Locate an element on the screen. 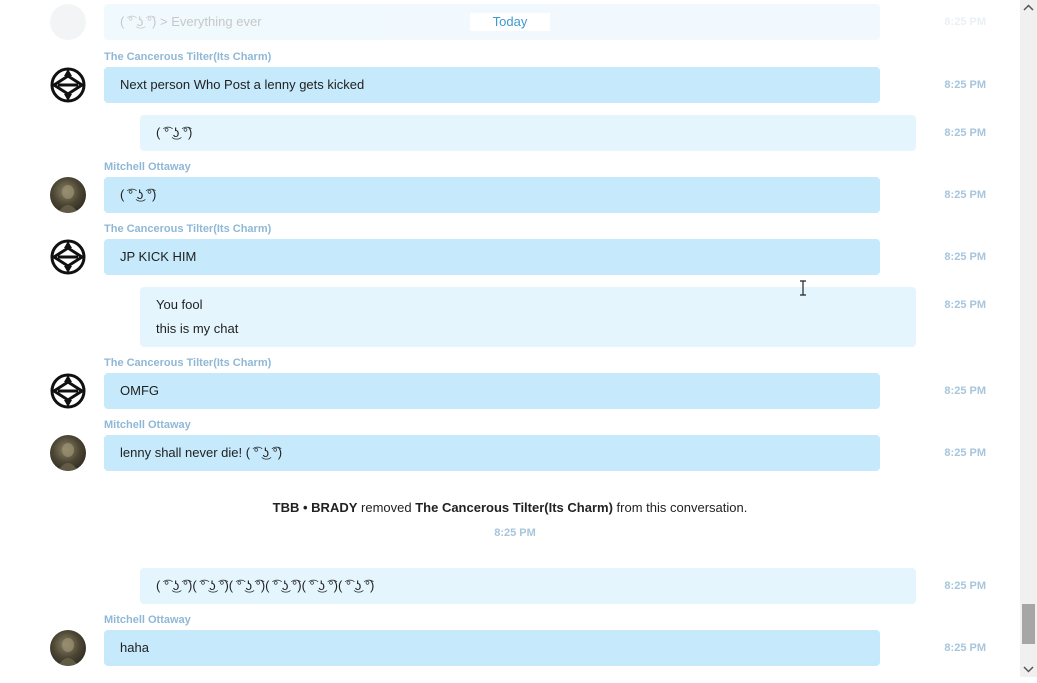 Image resolution: width=1037 pixels, height=683 pixels. message-bubble: haha is located at coordinates (492, 648).